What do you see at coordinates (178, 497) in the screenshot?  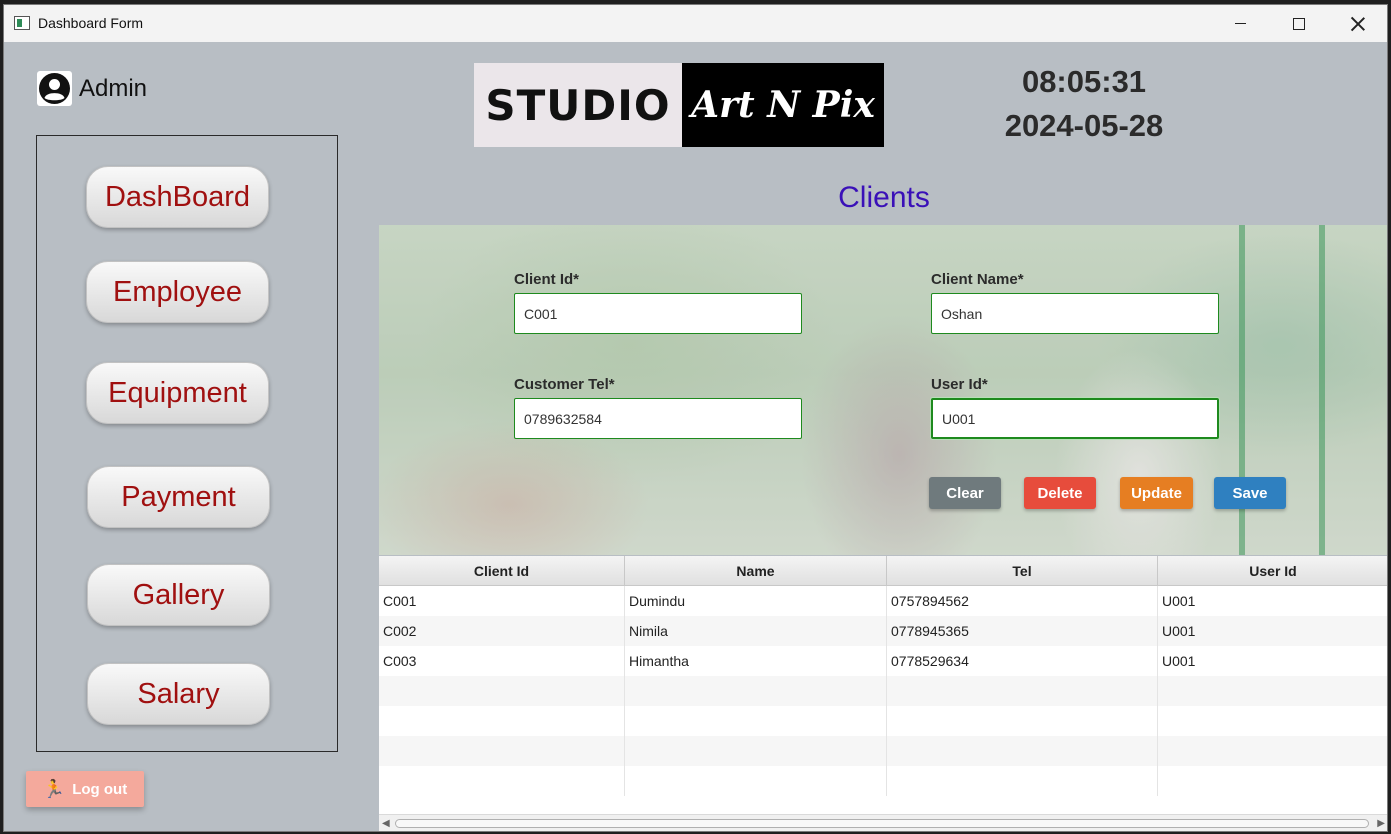 I see `nav-payment-button: Payment` at bounding box center [178, 497].